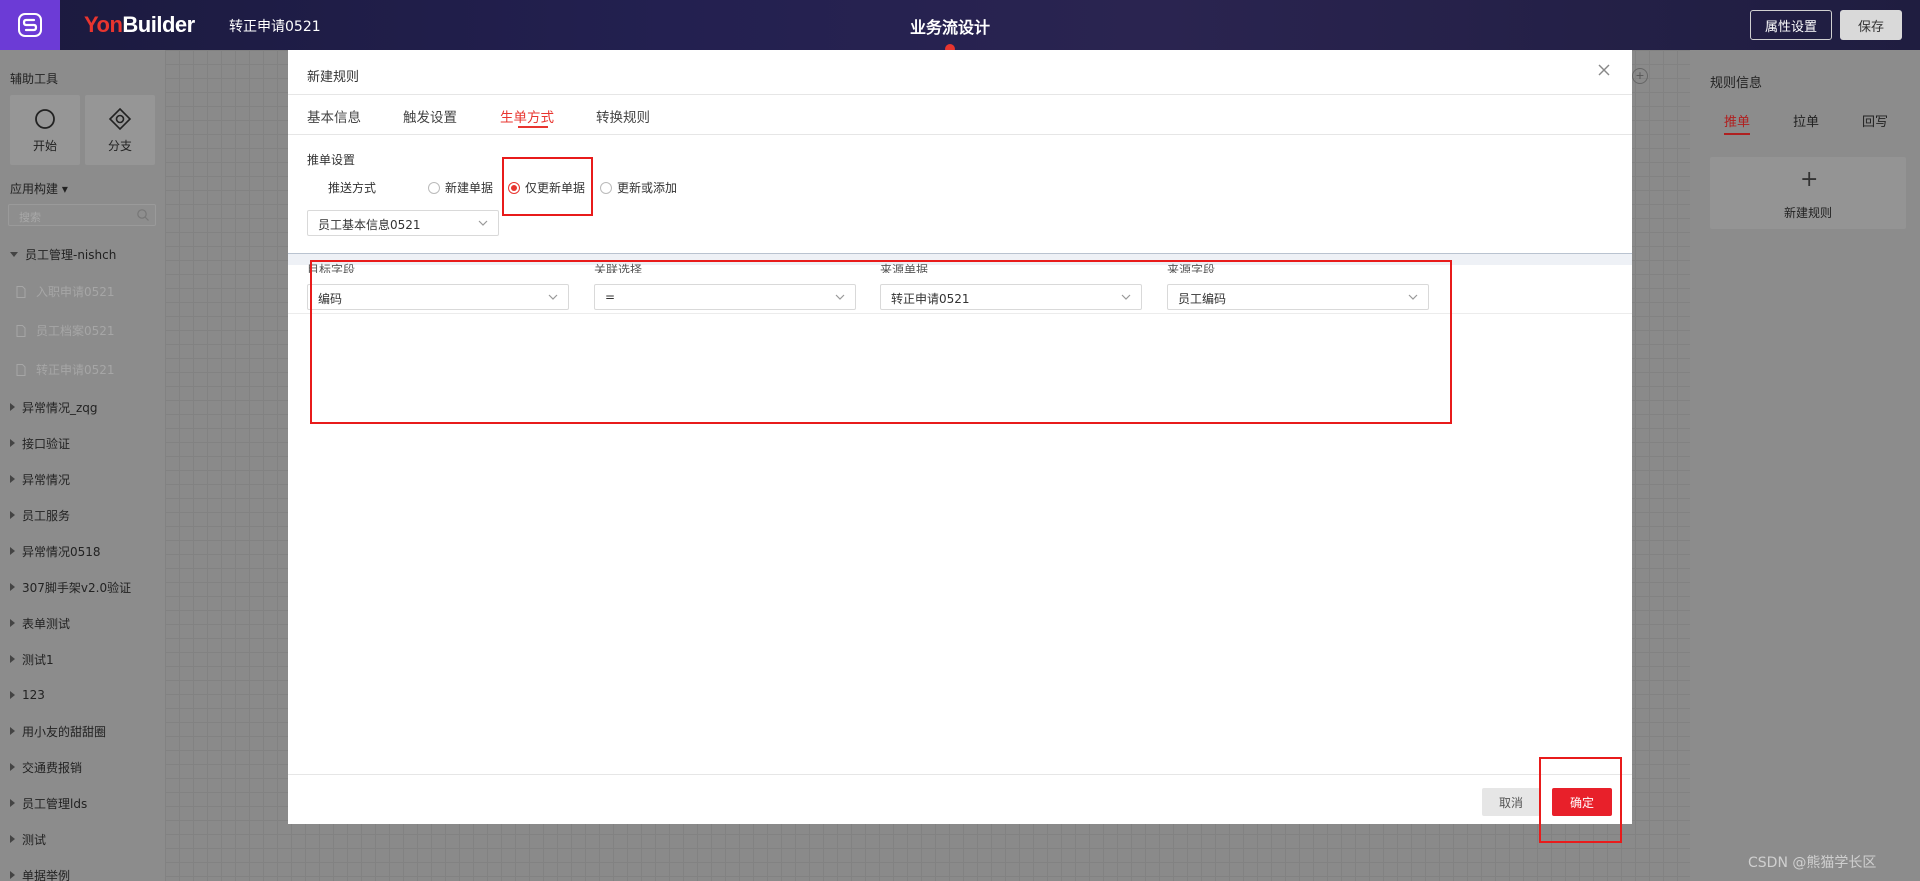 The height and width of the screenshot is (881, 1920). I want to click on tree-group: 异常情况0518, so click(82, 551).